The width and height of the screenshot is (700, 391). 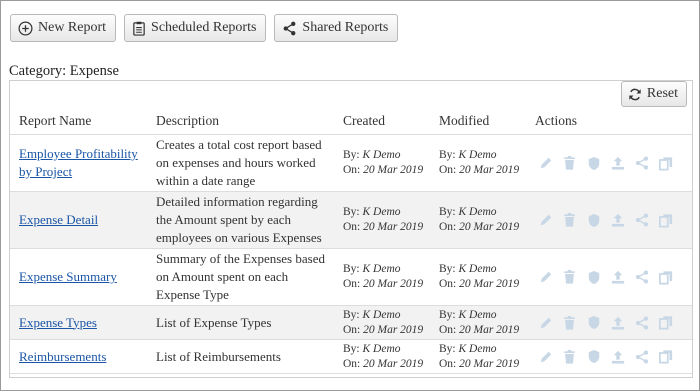 What do you see at coordinates (382, 121) in the screenshot?
I see `column-header-created: Created` at bounding box center [382, 121].